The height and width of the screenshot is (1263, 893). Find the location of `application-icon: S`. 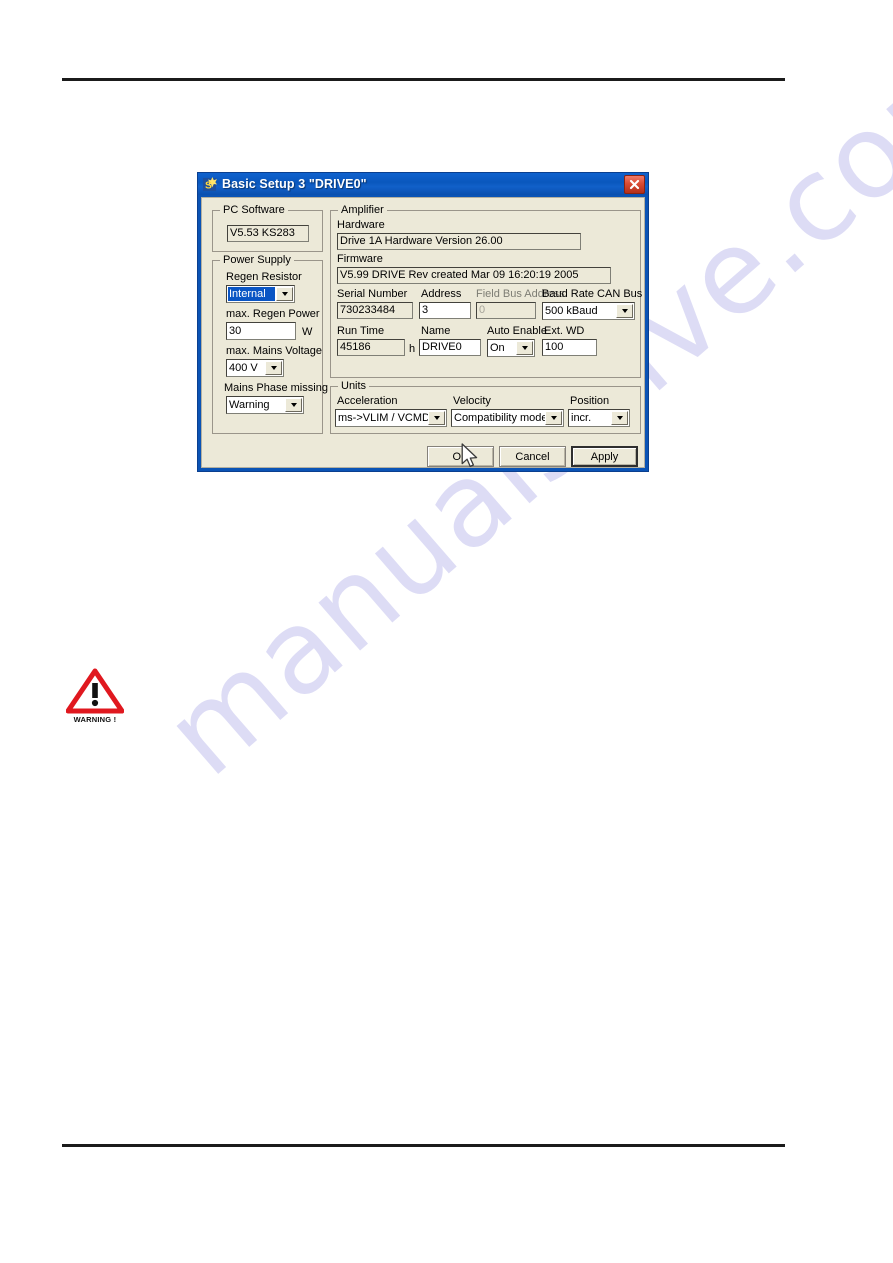

application-icon: S is located at coordinates (209, 183).